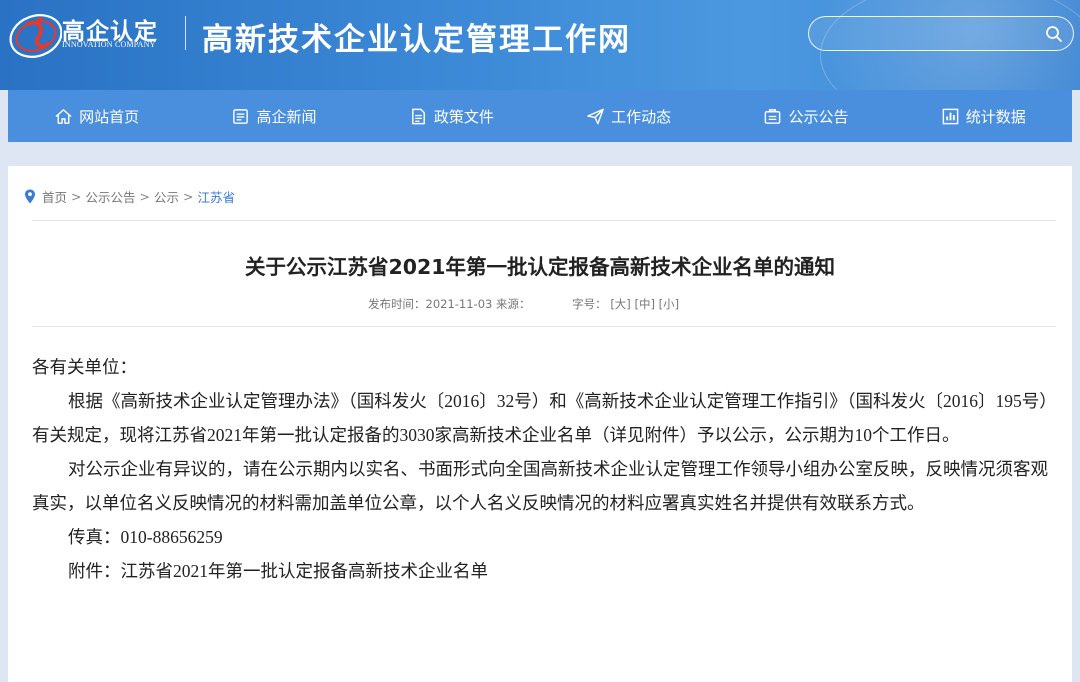 The width and height of the screenshot is (1080, 682). I want to click on font-size-small-button: [小], so click(669, 304).